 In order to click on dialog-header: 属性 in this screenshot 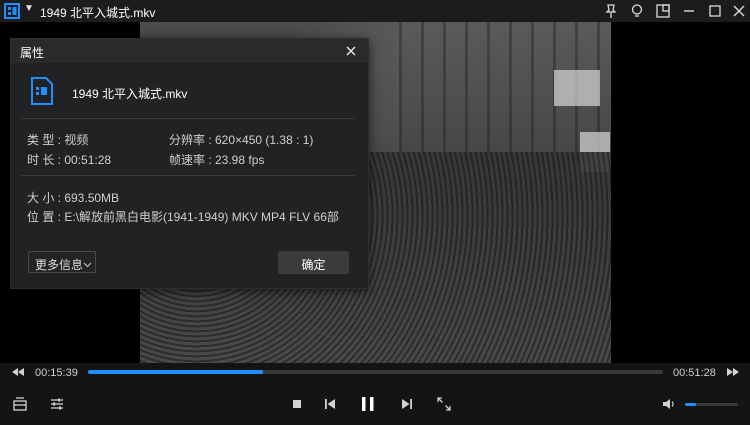, I will do `click(189, 51)`.